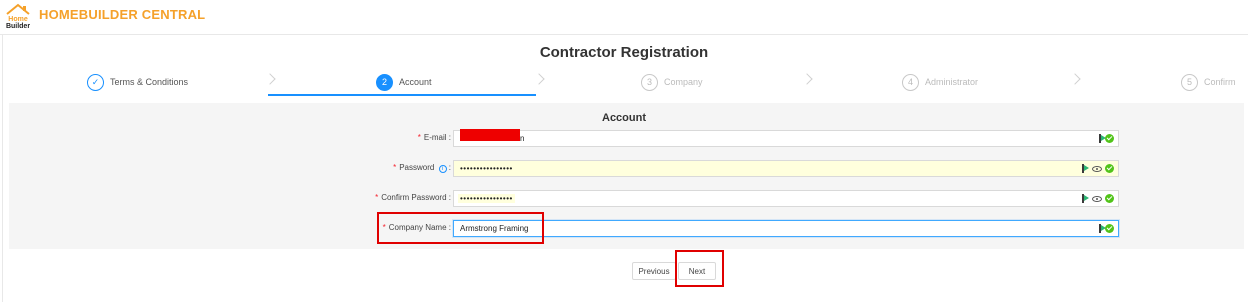 The image size is (1248, 302). Describe the element at coordinates (18, 19) in the screenshot. I see `svg-text: Home` at that location.